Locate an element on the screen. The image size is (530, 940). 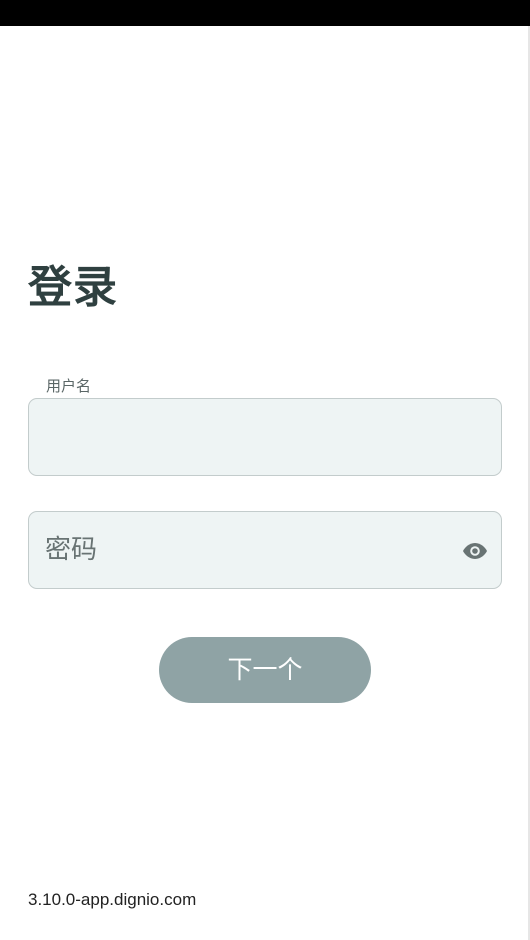
username-label: 用户名 is located at coordinates (69, 386).